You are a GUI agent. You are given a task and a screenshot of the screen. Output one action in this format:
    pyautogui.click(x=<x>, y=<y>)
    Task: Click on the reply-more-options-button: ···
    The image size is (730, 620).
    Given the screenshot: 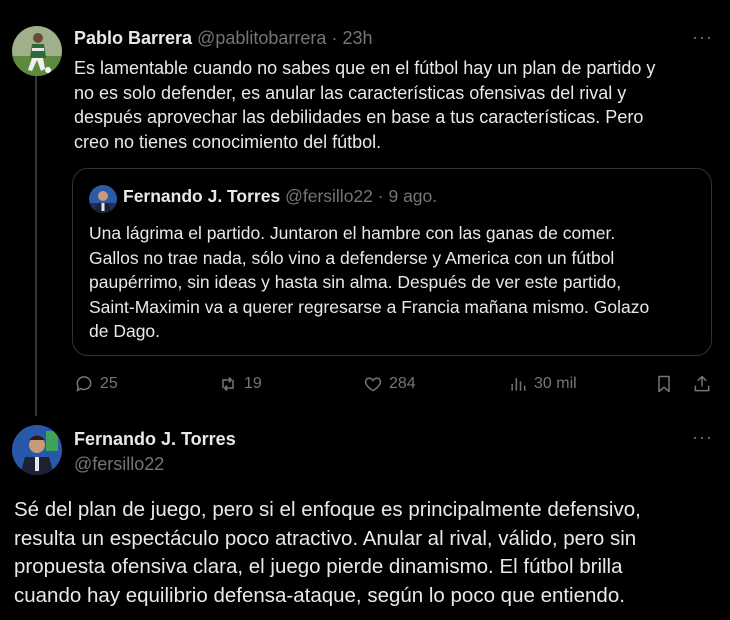 What is the action you would take?
    pyautogui.click(x=702, y=437)
    